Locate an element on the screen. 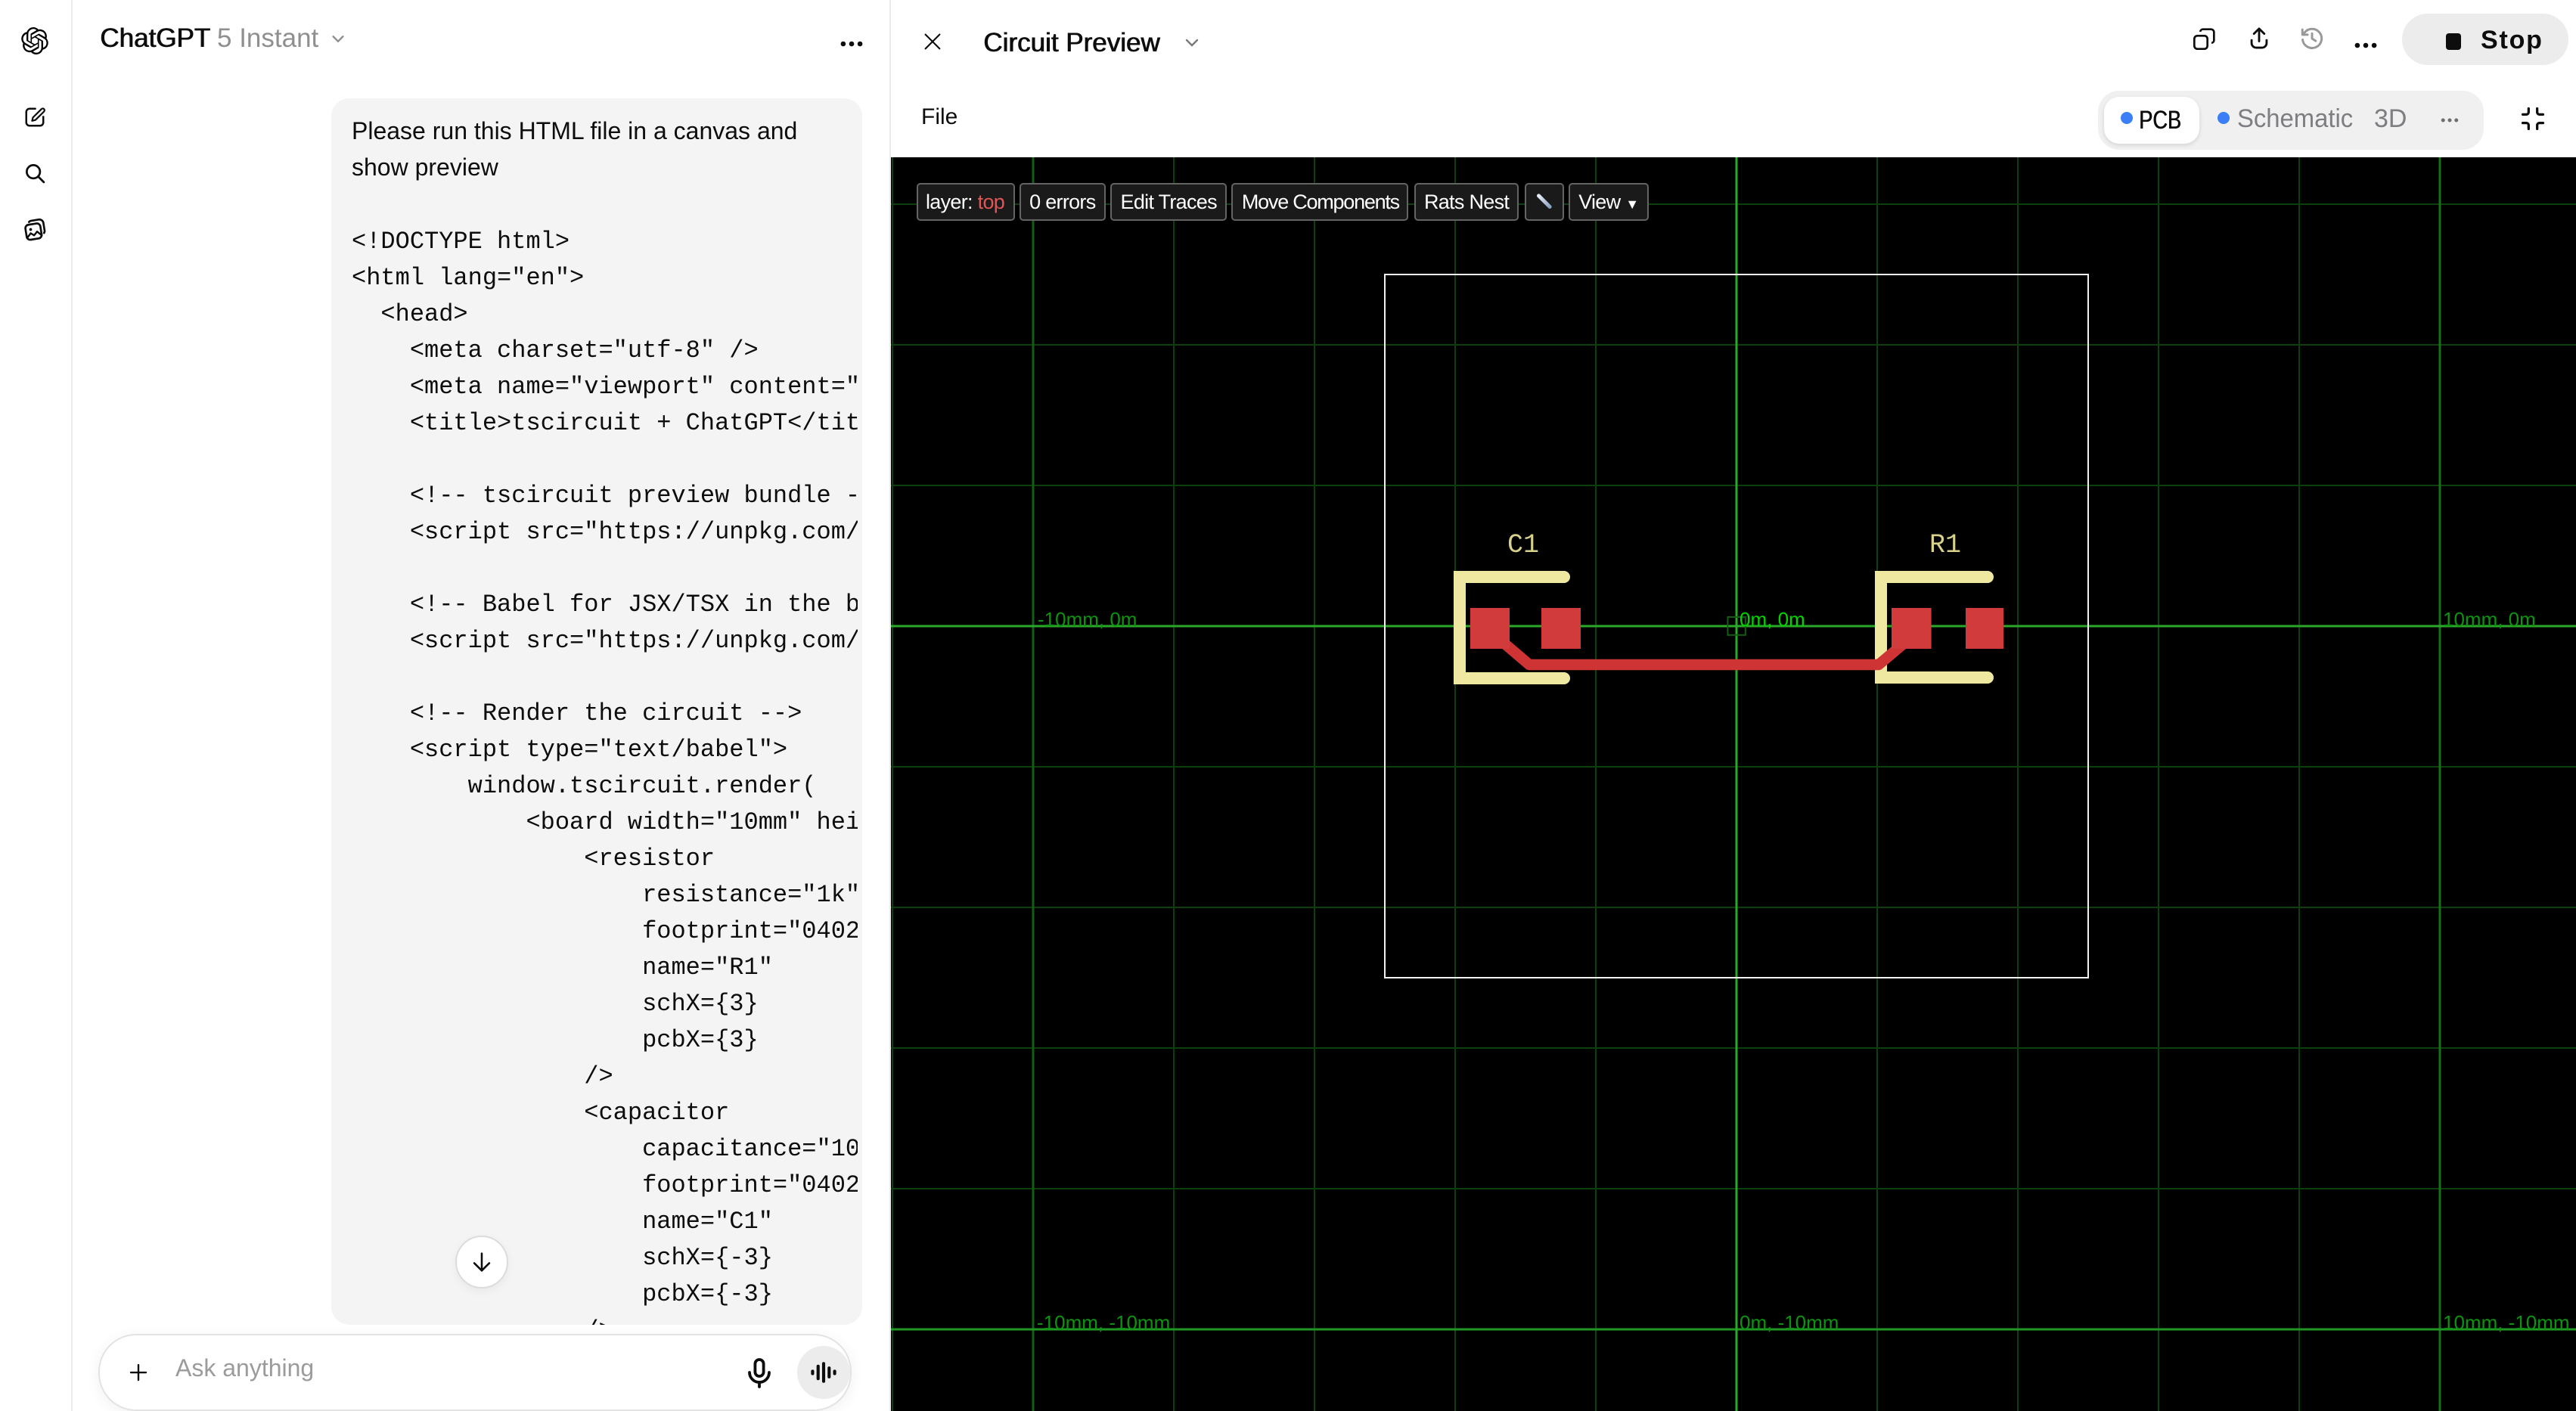 The height and width of the screenshot is (1411, 2576). svg-text: -10mm, -10mm is located at coordinates (1103, 1322).